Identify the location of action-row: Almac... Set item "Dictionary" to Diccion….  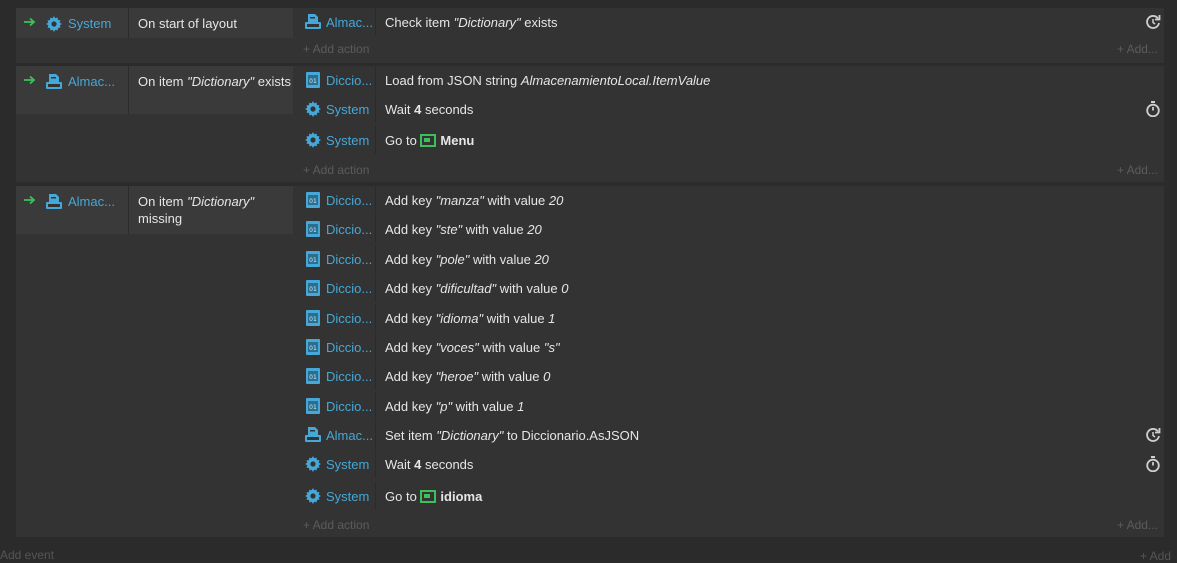
(729, 435).